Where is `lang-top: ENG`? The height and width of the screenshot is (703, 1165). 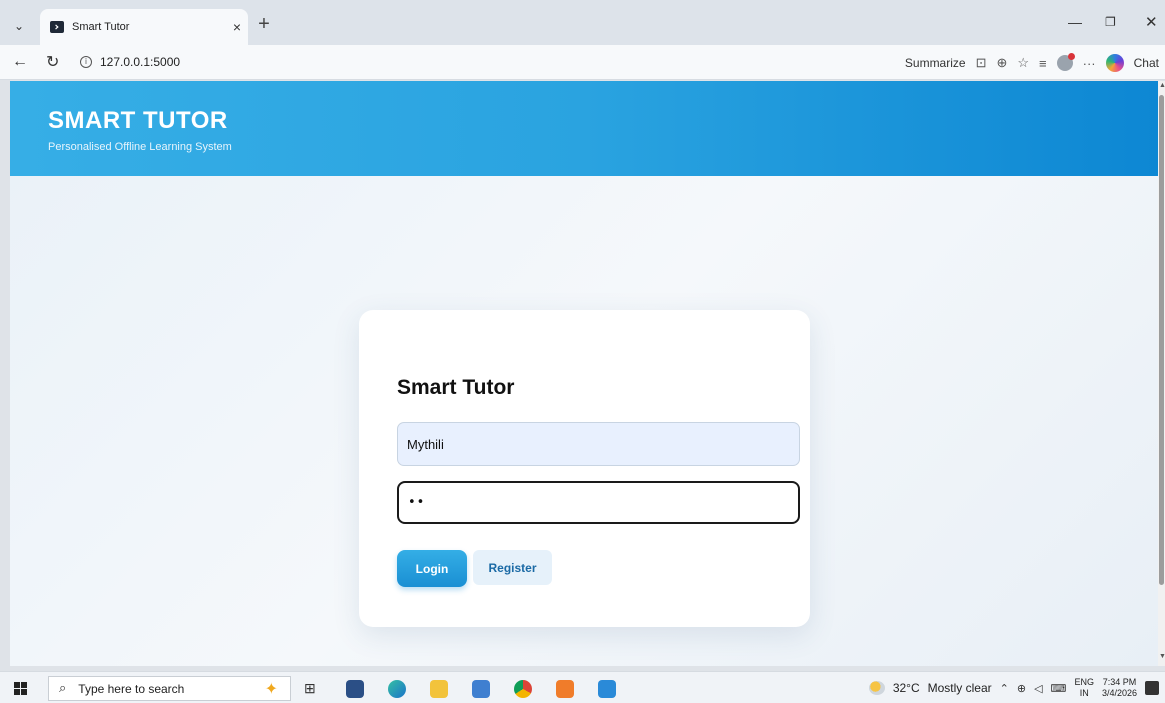 lang-top: ENG is located at coordinates (1084, 682).